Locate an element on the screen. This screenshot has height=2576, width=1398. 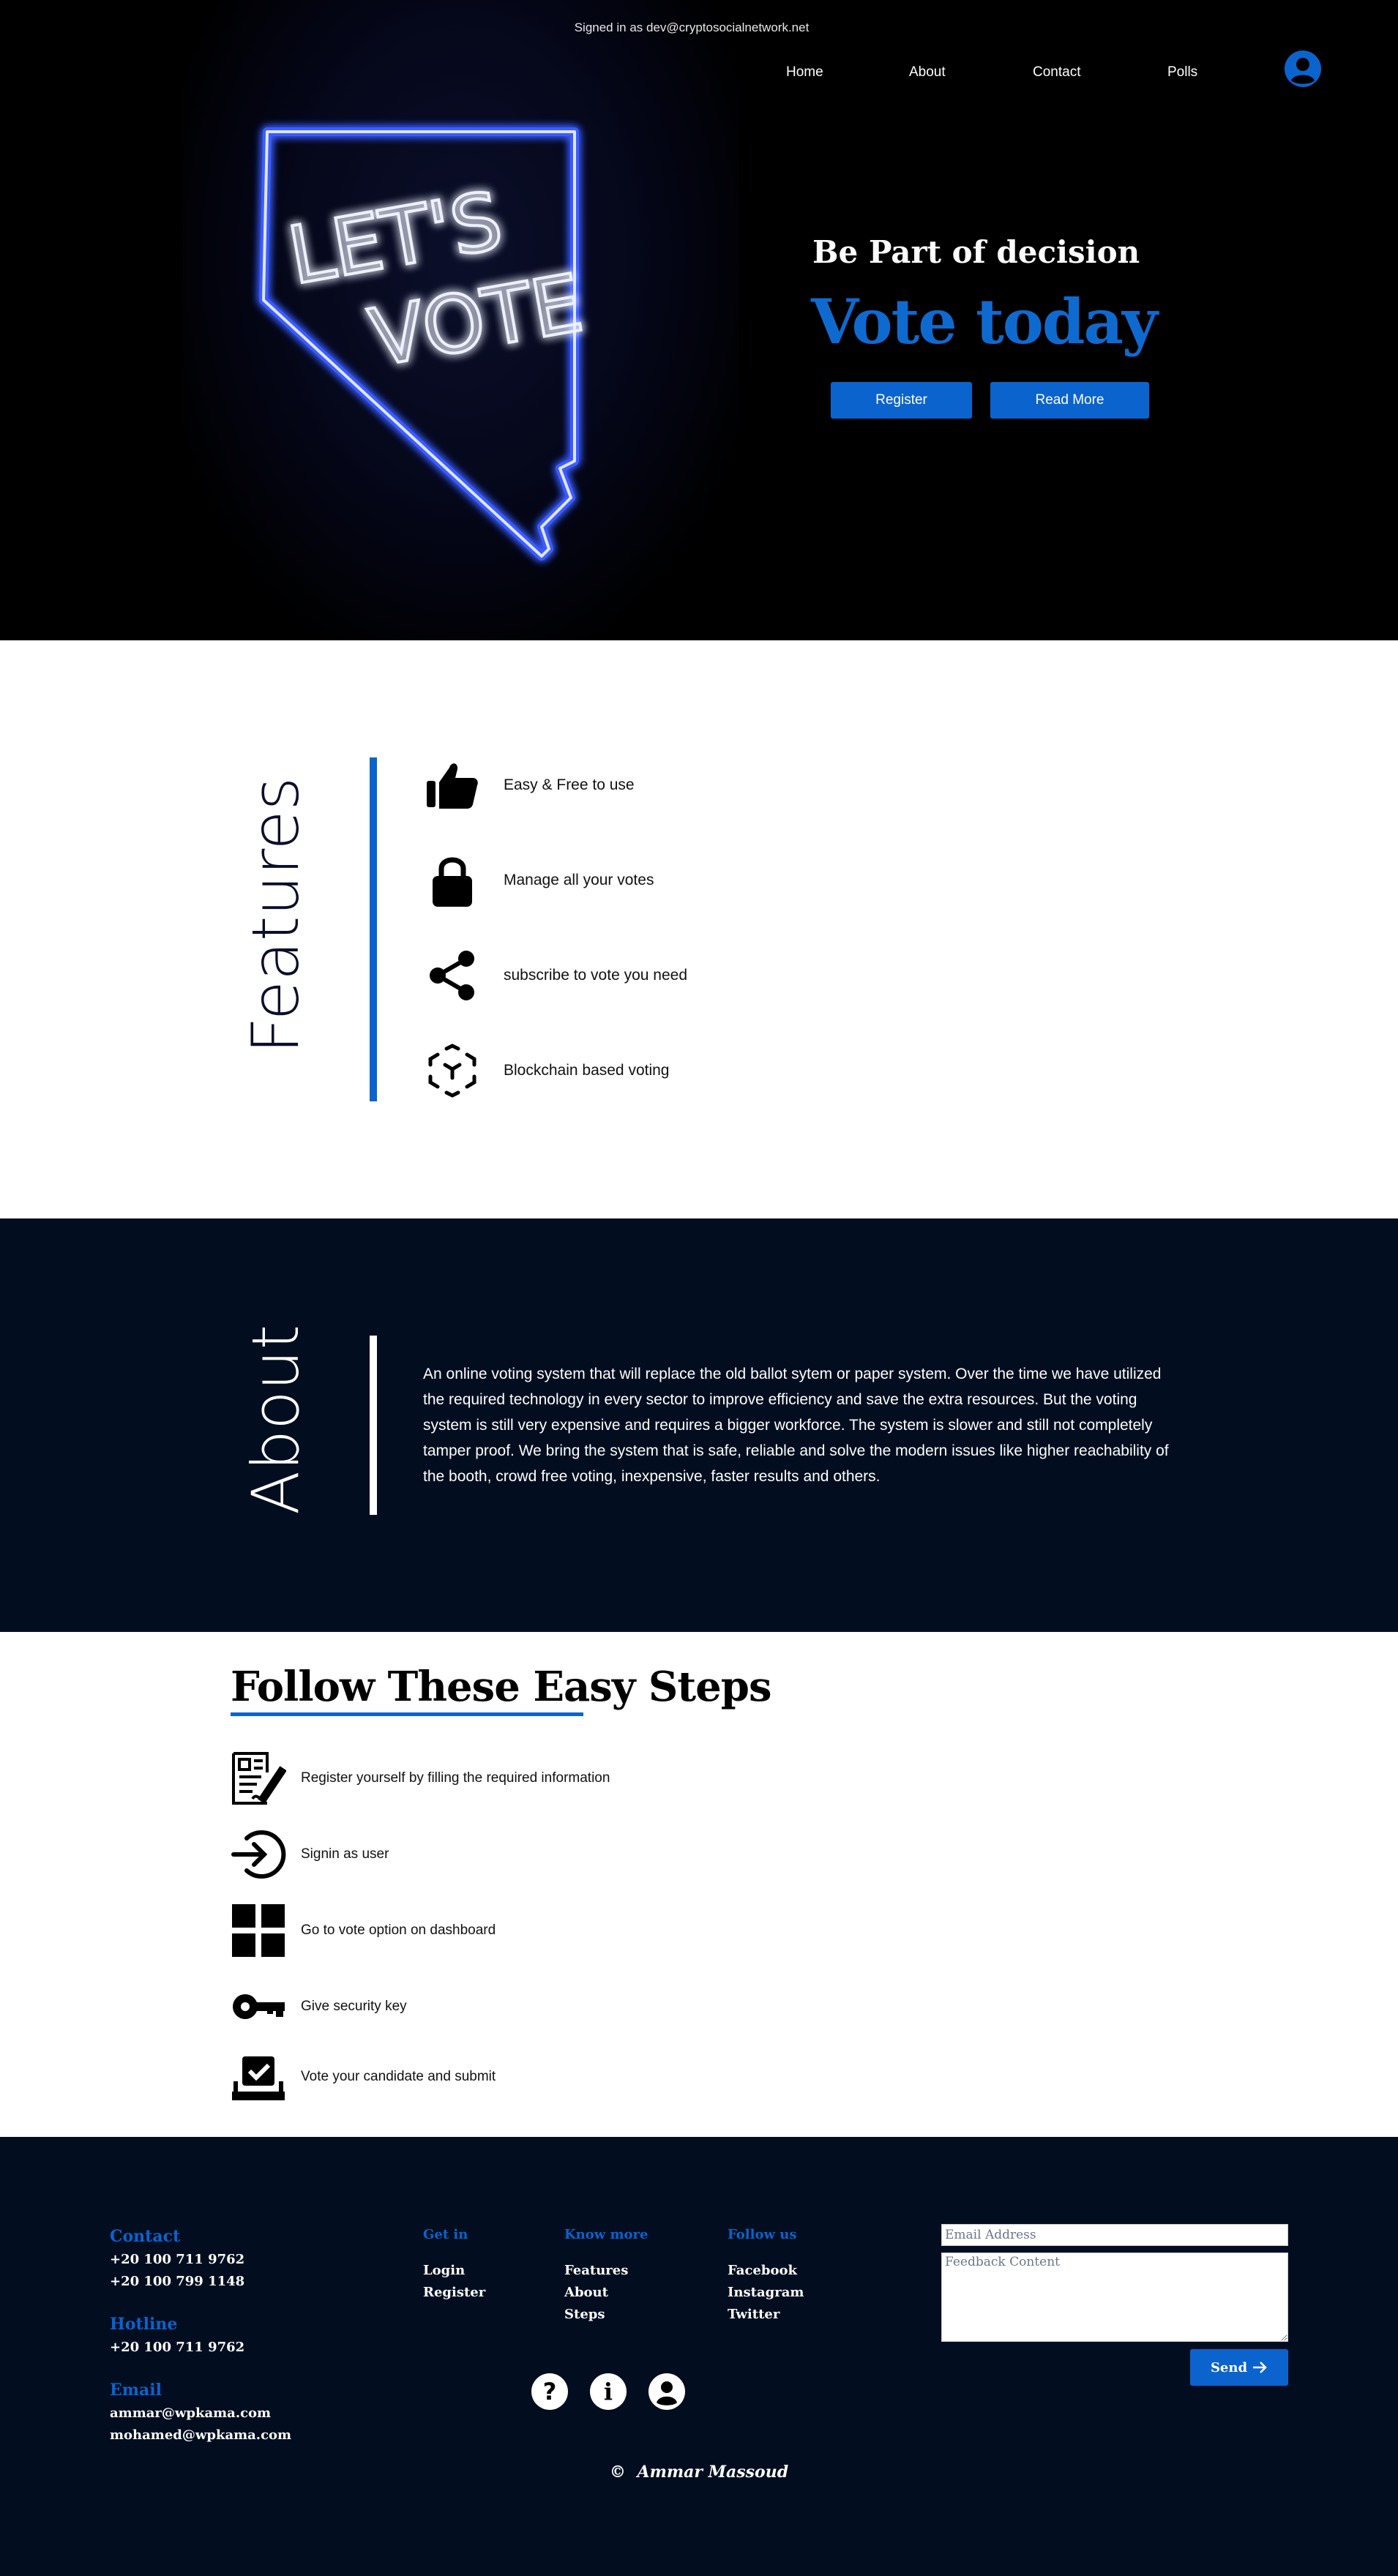
copyright: © Ammar Massoud is located at coordinates (699, 2472).